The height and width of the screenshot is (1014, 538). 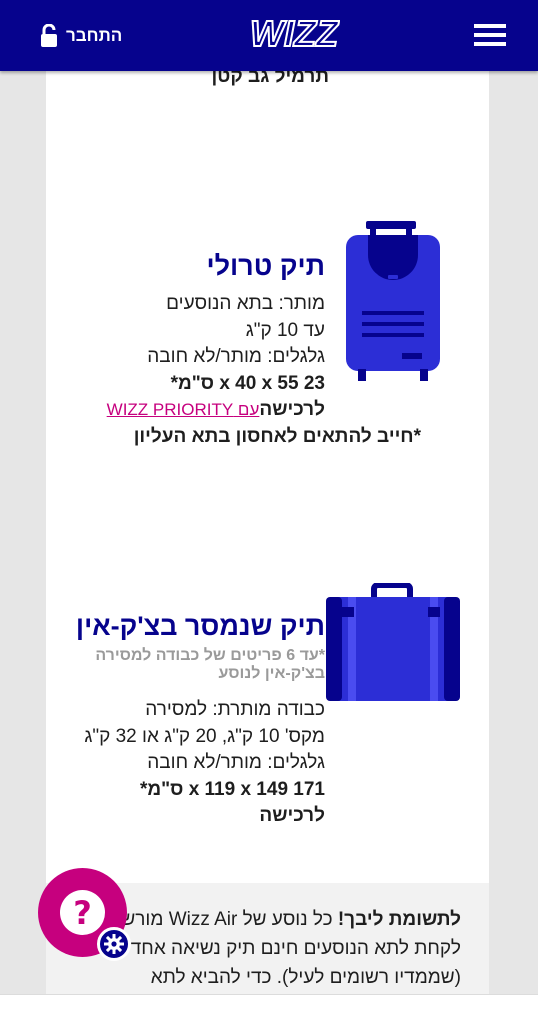 What do you see at coordinates (247, 383) in the screenshot?
I see `trolley-dimensions: 23 x 40 x 55 ס"מ*` at bounding box center [247, 383].